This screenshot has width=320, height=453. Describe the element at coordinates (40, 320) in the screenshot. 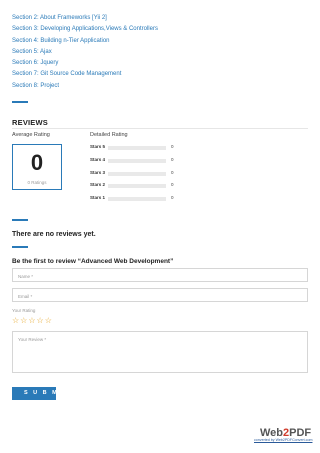

I see `star-4-icon: ☆` at that location.